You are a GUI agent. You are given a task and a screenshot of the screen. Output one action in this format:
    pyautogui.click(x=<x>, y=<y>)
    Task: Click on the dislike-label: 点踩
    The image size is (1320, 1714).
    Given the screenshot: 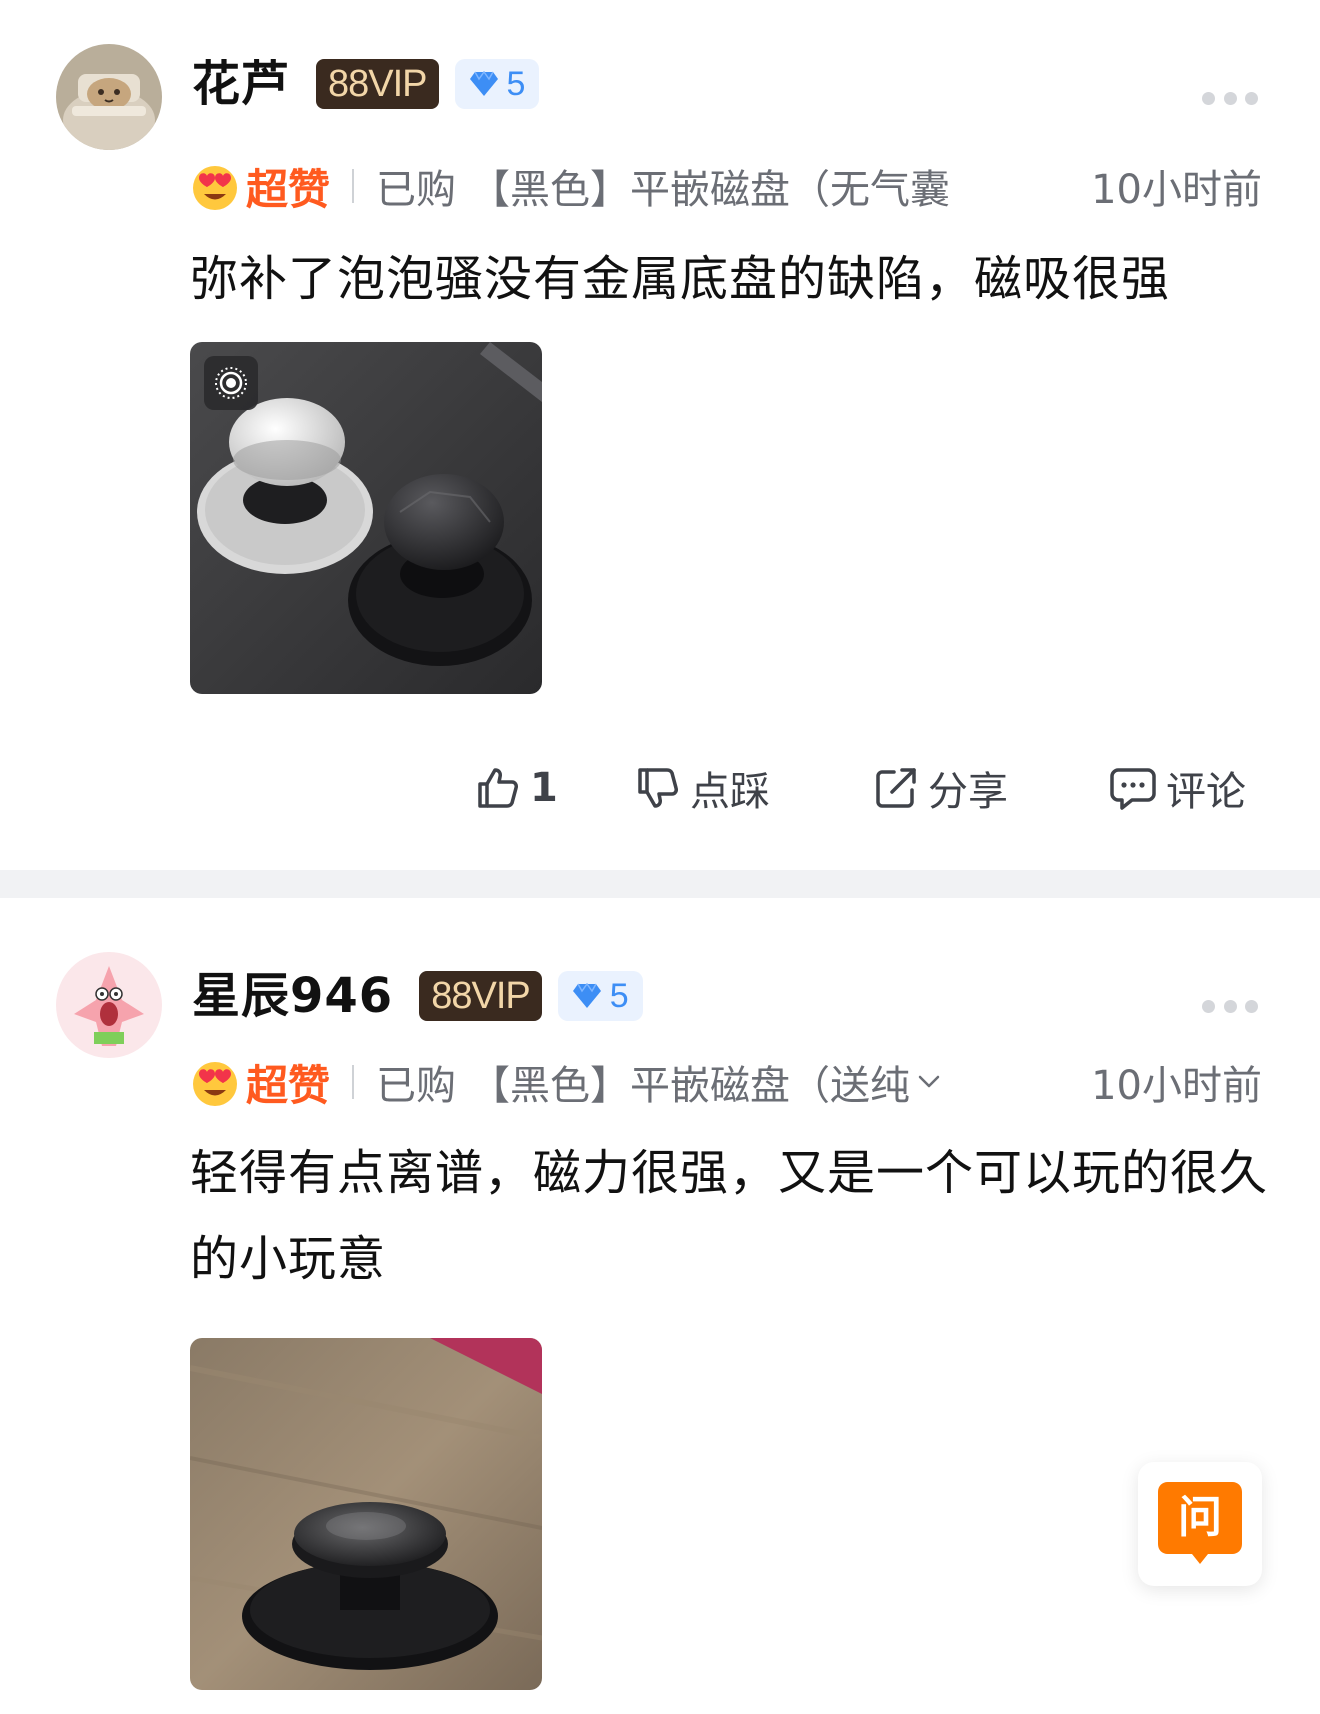 What is the action you would take?
    pyautogui.click(x=730, y=792)
    